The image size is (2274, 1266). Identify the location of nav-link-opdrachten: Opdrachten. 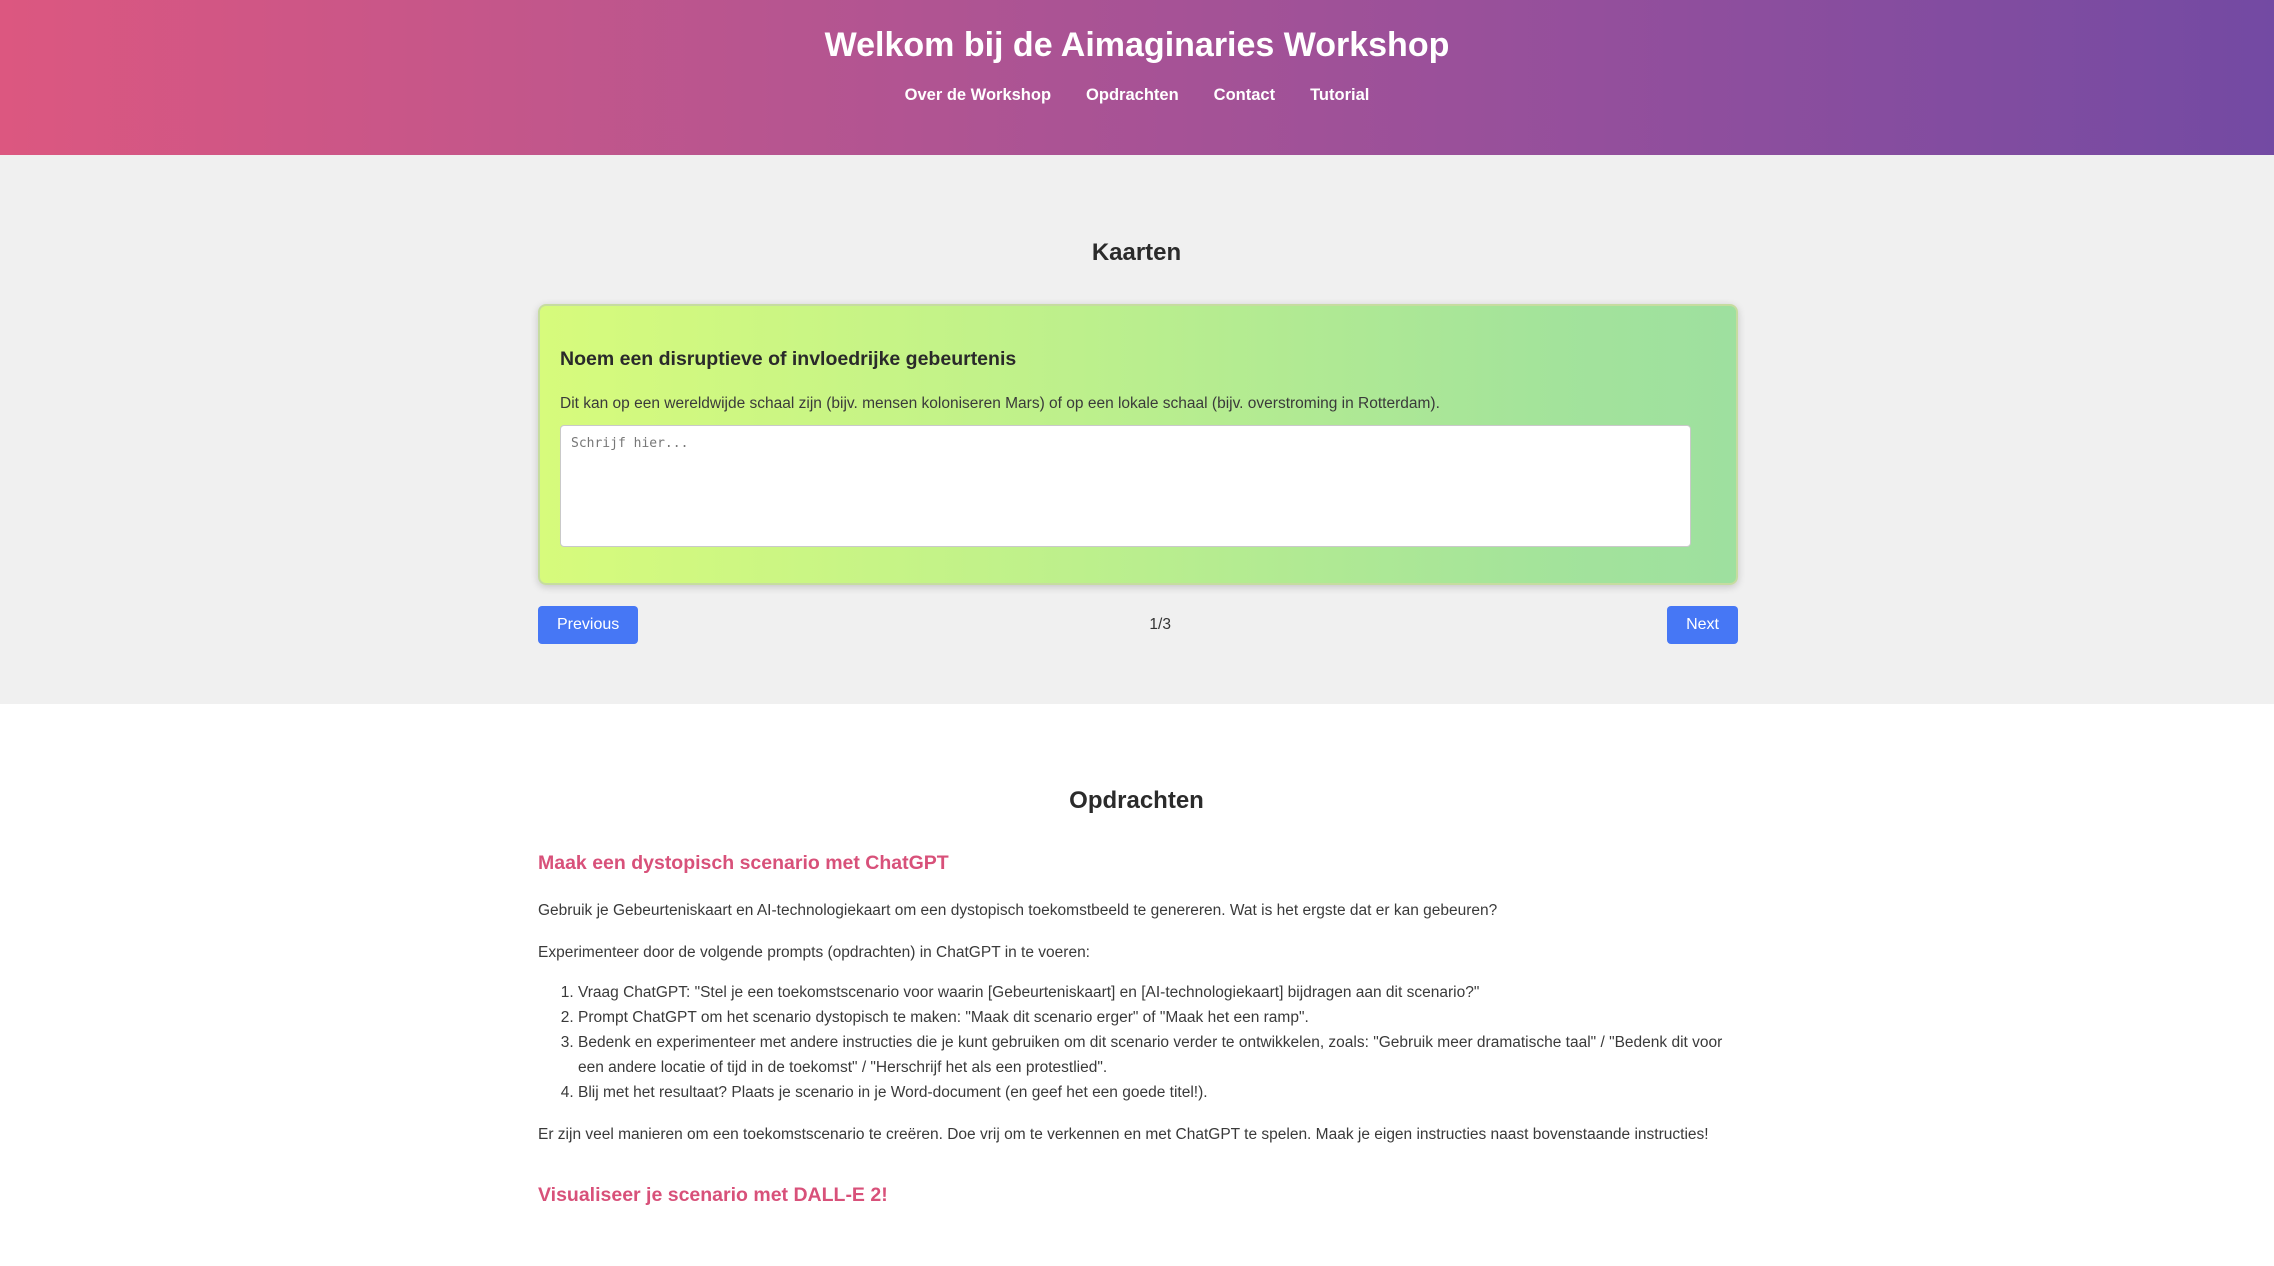
(1132, 95).